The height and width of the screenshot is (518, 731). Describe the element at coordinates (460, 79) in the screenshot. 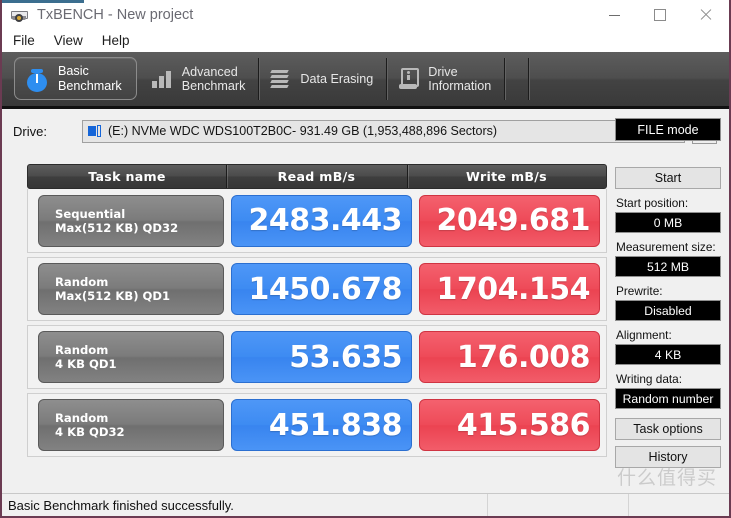

I see `tab-drive-information-label: Drive Information` at that location.